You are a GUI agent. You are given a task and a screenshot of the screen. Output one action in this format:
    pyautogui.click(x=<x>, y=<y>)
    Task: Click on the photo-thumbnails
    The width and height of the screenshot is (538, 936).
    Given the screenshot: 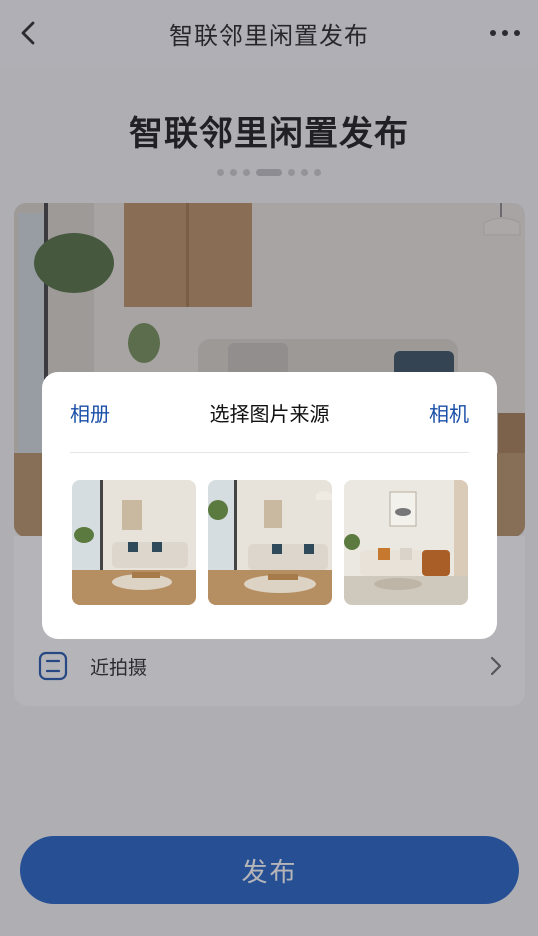 What is the action you would take?
    pyautogui.click(x=270, y=542)
    